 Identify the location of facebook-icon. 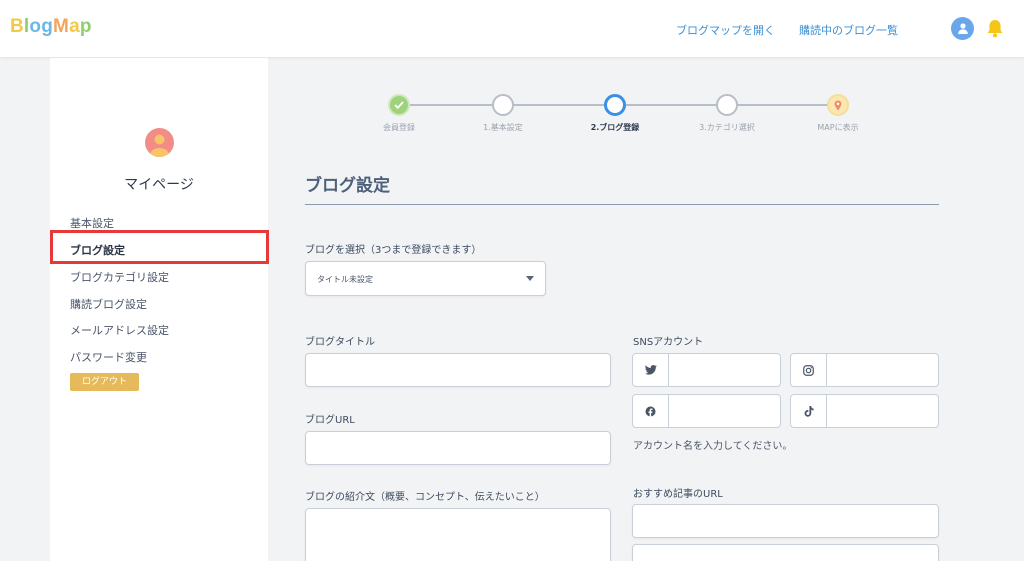
(651, 411).